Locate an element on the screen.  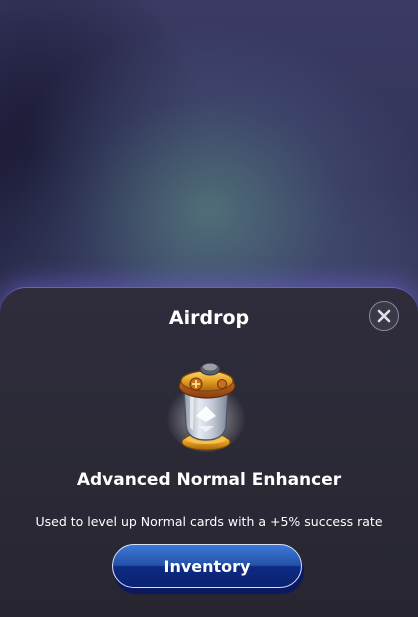
modal-title: Airdrop is located at coordinates (209, 318).